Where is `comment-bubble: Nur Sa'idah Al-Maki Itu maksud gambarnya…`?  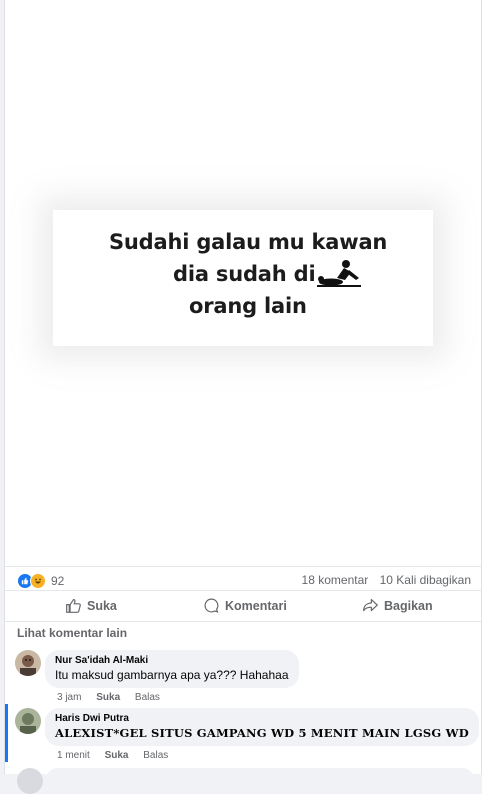
comment-bubble: Nur Sa'idah Al-Maki Itu maksud gambarnya… is located at coordinates (172, 669).